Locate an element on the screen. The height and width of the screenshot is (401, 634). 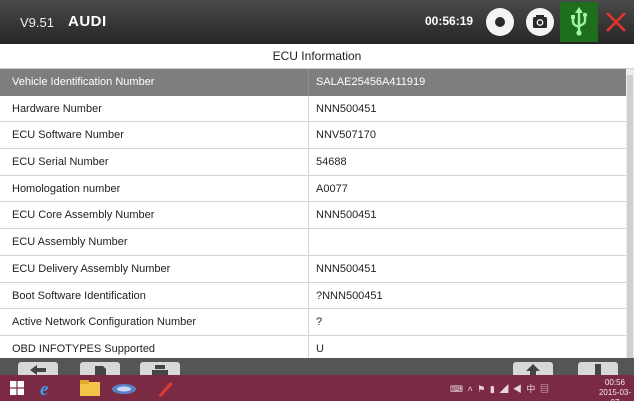
close-icon is located at coordinates (616, 22).